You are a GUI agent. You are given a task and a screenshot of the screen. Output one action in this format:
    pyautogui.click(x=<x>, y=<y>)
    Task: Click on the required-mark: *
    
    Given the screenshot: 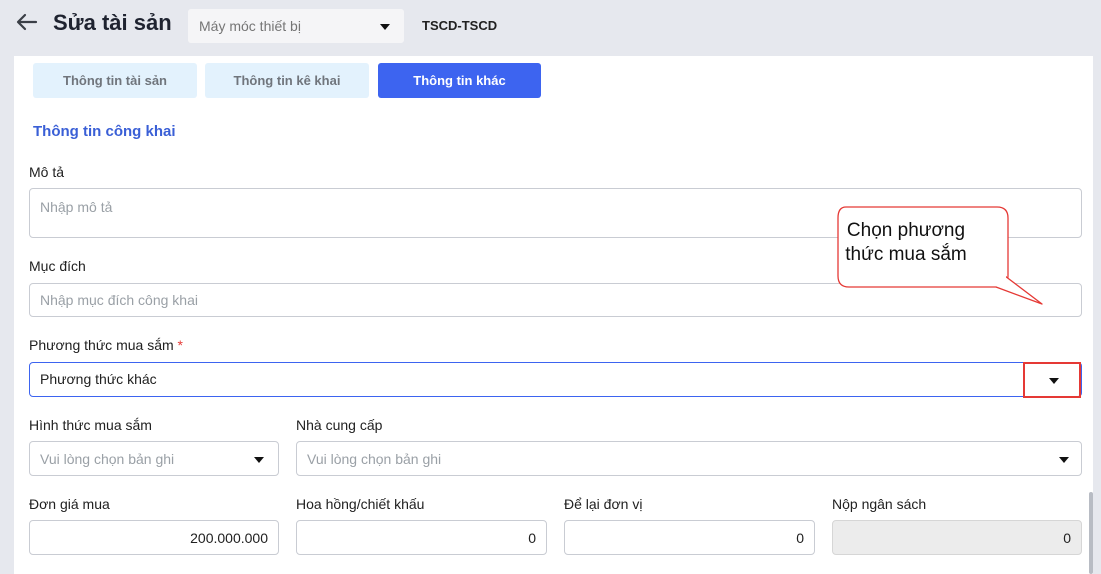 What is the action you would take?
    pyautogui.click(x=180, y=345)
    